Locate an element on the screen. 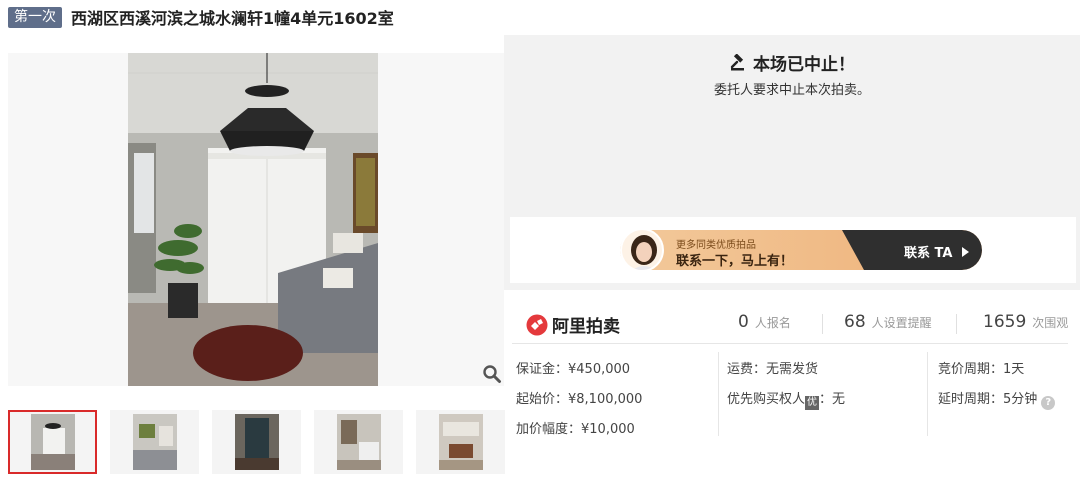 The image size is (1080, 482). brand-name: 阿里拍卖 is located at coordinates (586, 327).